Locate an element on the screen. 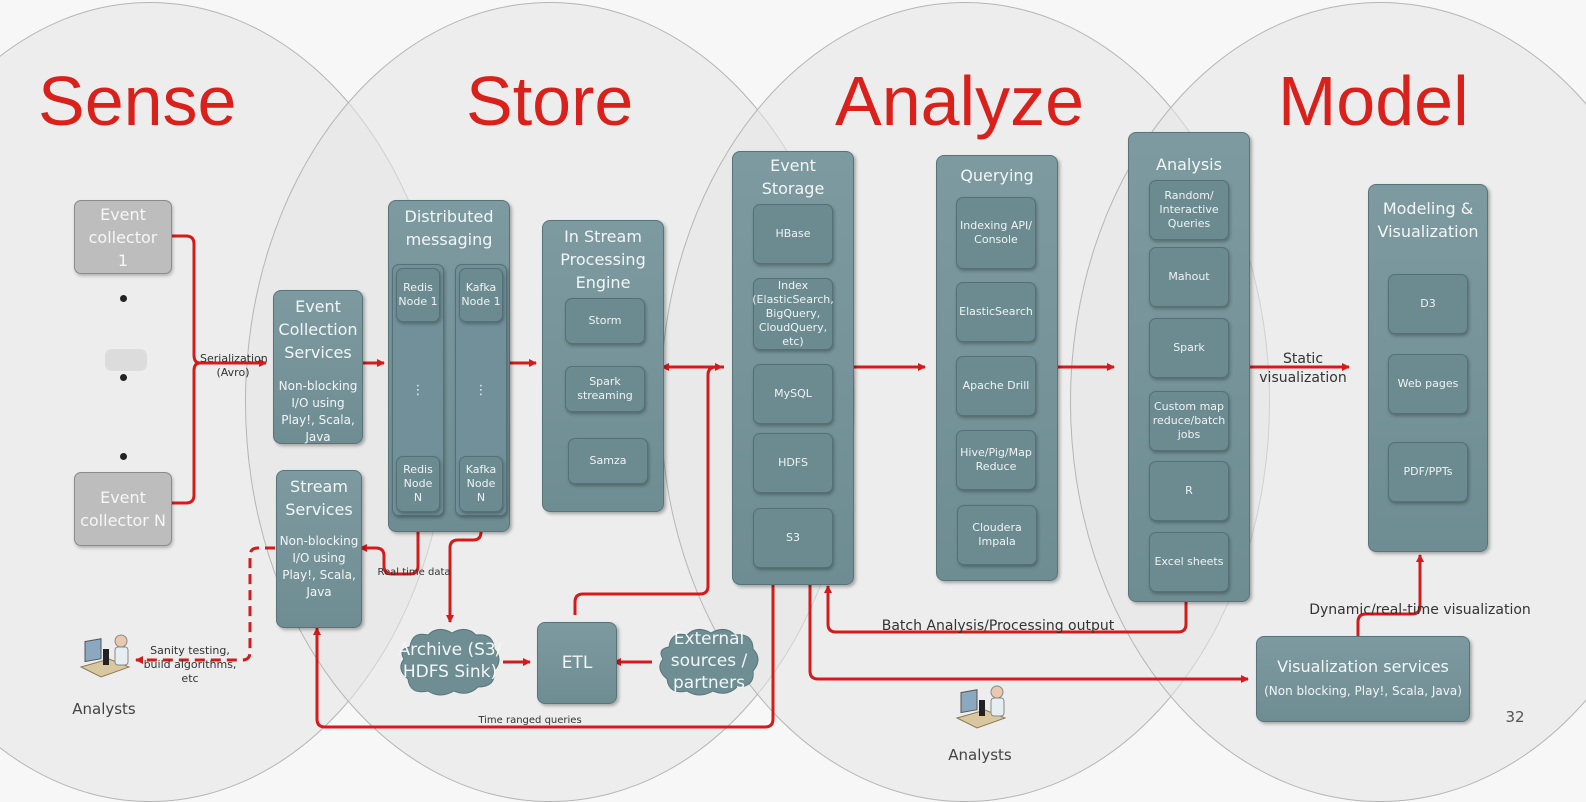  etl-label: ETL is located at coordinates (577, 663).